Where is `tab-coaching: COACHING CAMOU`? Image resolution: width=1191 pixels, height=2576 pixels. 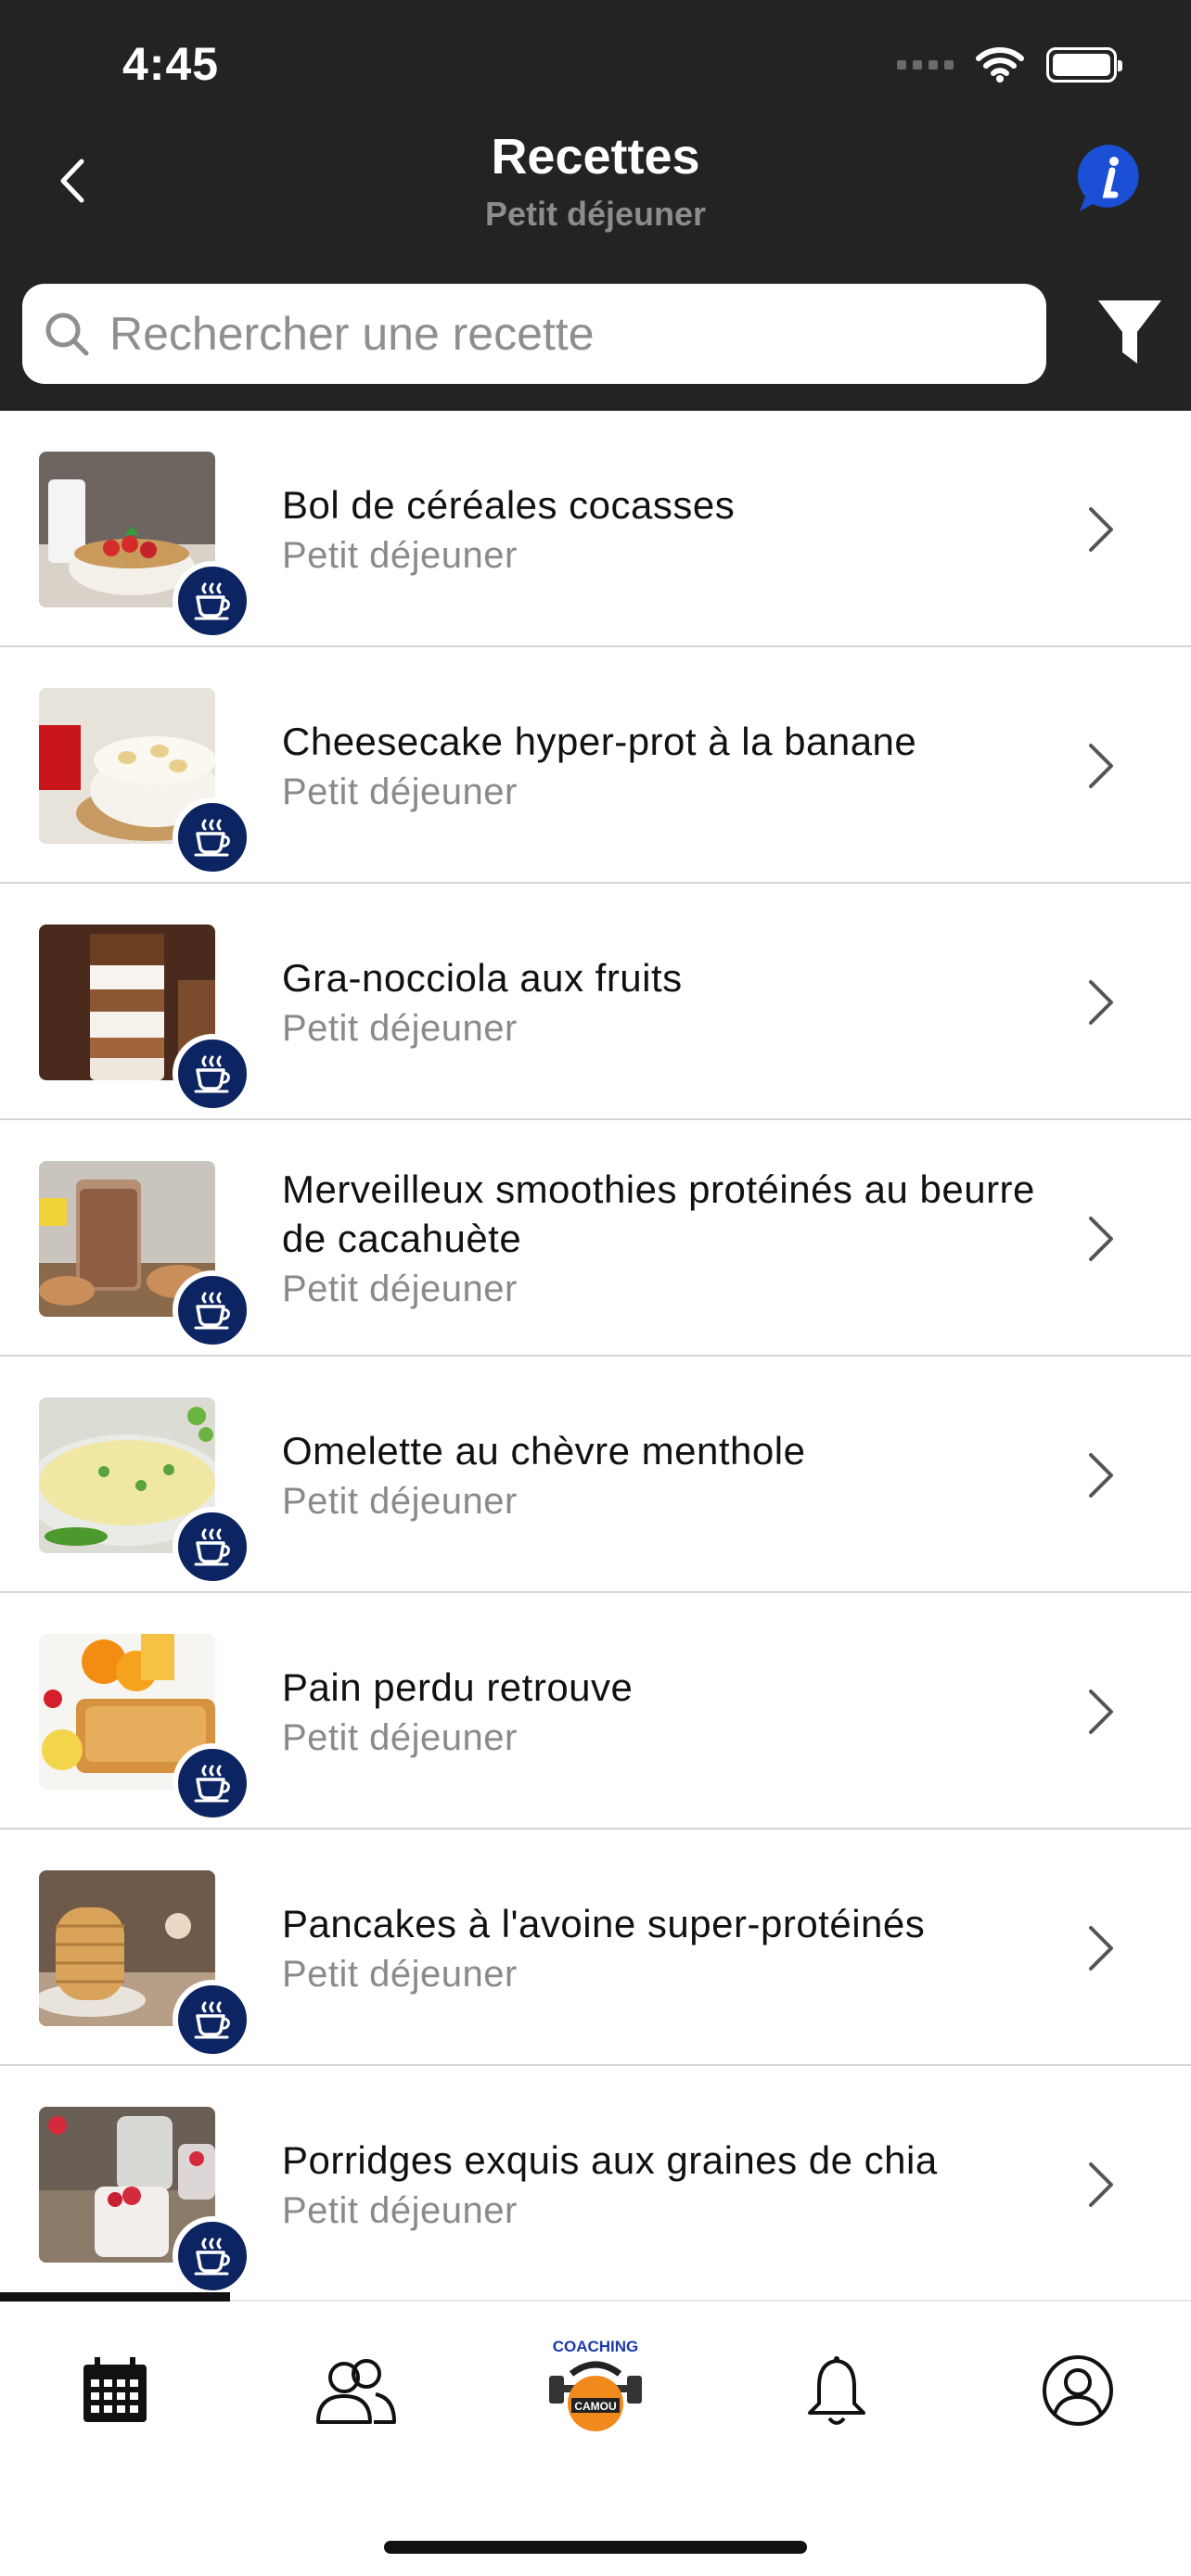
tab-coaching: COACHING CAMOU is located at coordinates (595, 2388).